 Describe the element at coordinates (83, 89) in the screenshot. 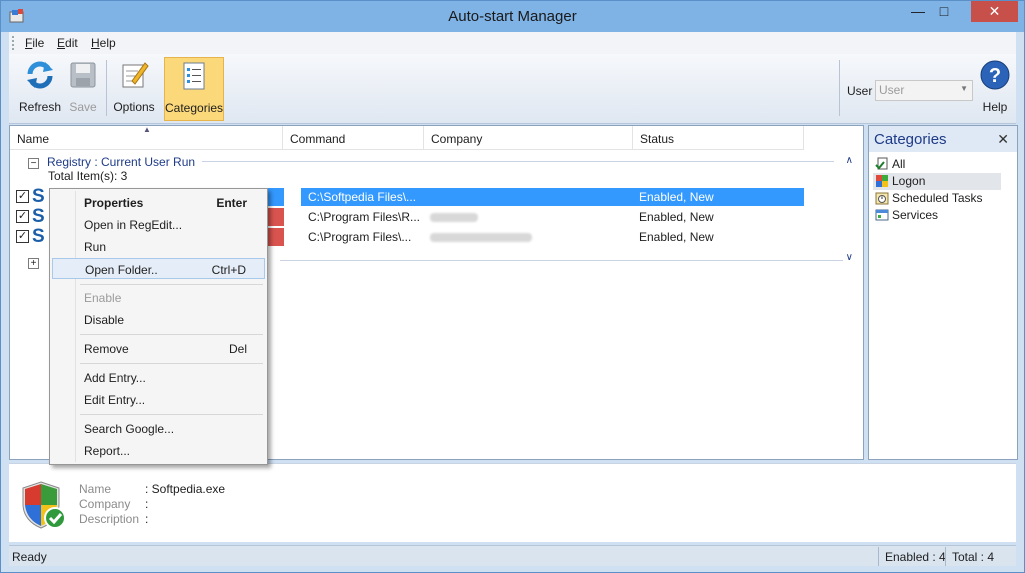

I see `save-button: Save` at that location.